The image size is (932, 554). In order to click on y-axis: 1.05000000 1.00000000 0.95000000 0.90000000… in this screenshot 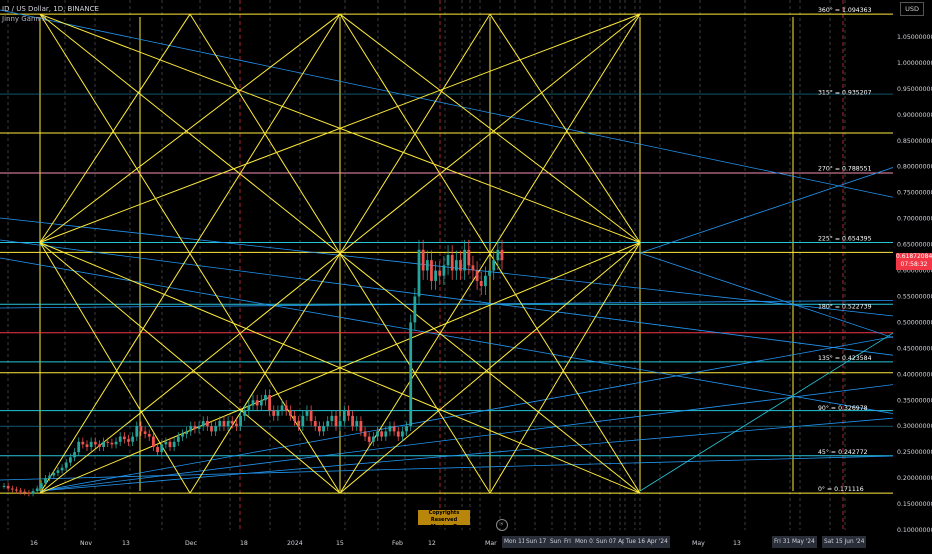, I will do `click(912, 275)`.